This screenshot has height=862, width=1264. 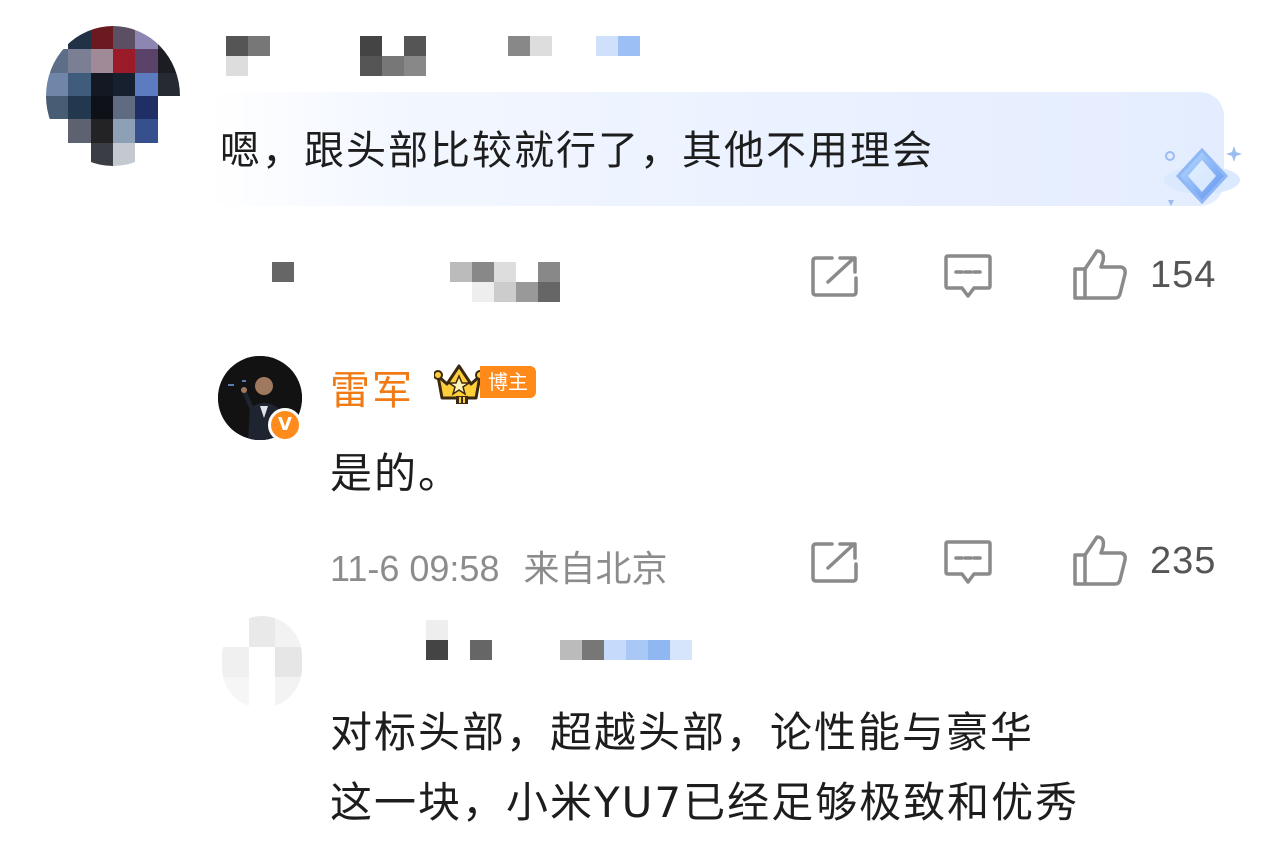 I want to click on verified-badge: V, so click(x=285, y=425).